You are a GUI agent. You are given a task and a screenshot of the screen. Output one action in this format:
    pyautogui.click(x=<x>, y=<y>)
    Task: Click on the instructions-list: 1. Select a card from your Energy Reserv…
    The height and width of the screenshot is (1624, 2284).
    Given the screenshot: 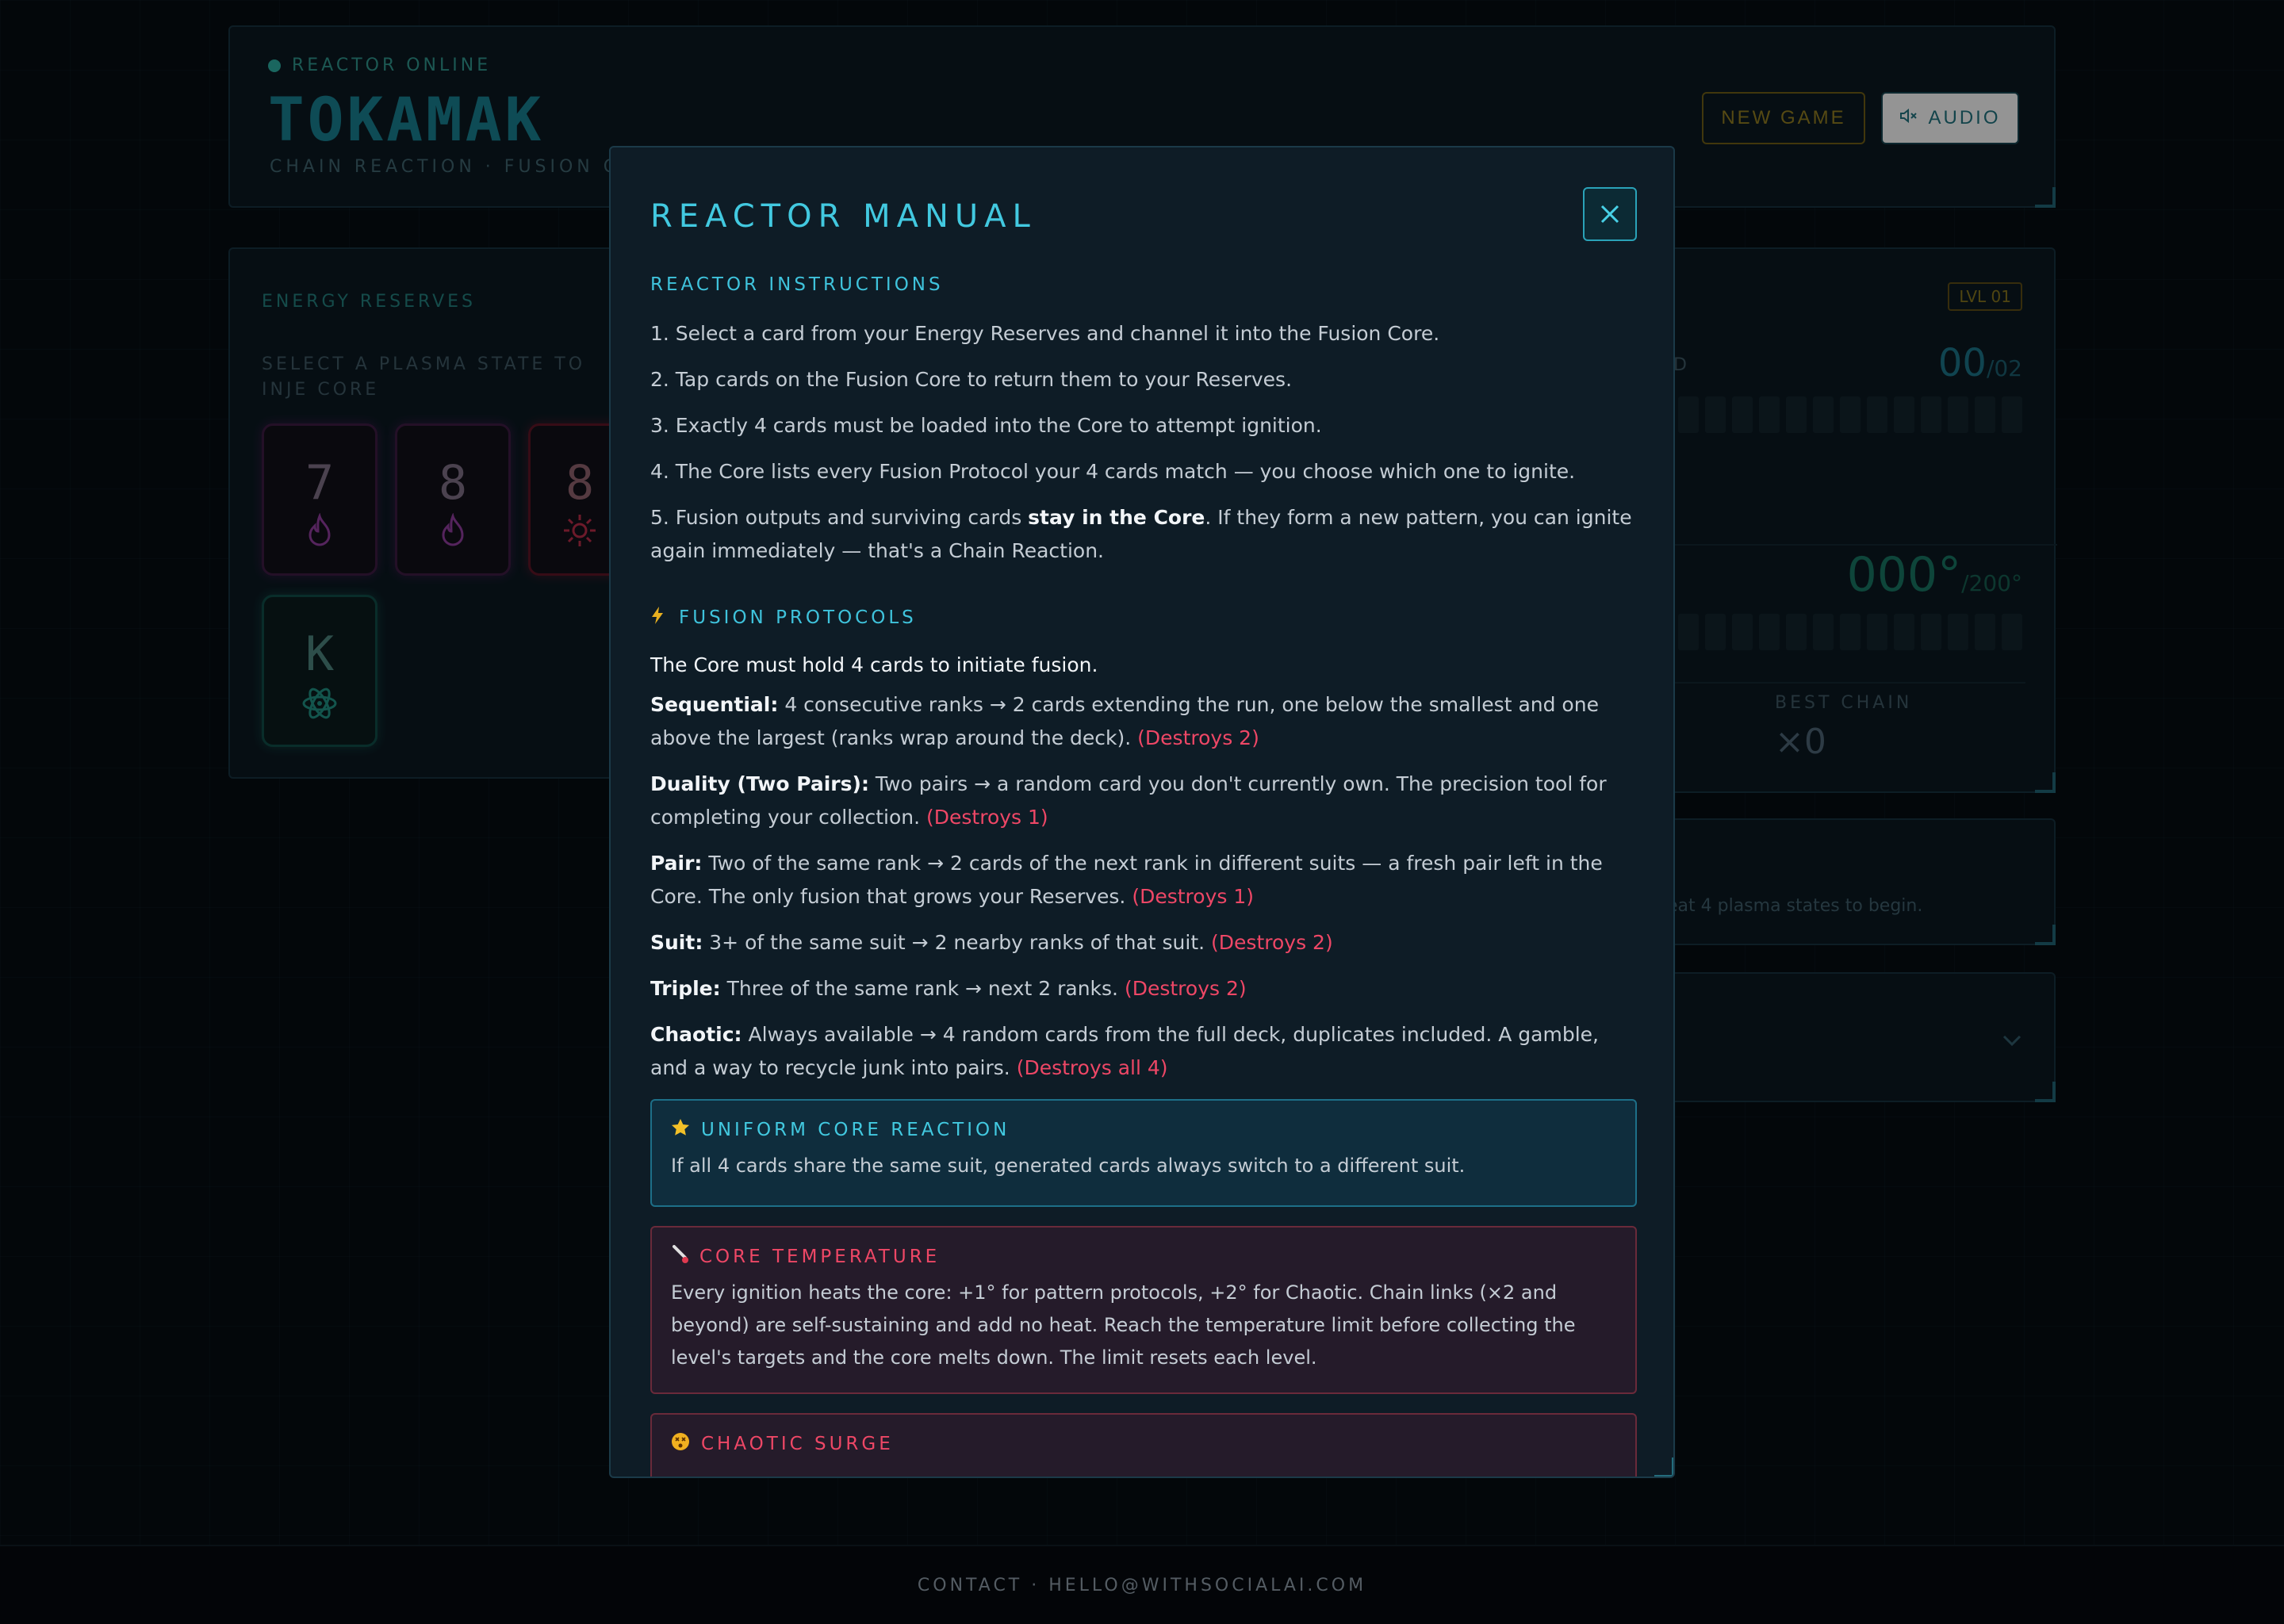 What is the action you would take?
    pyautogui.click(x=1143, y=442)
    